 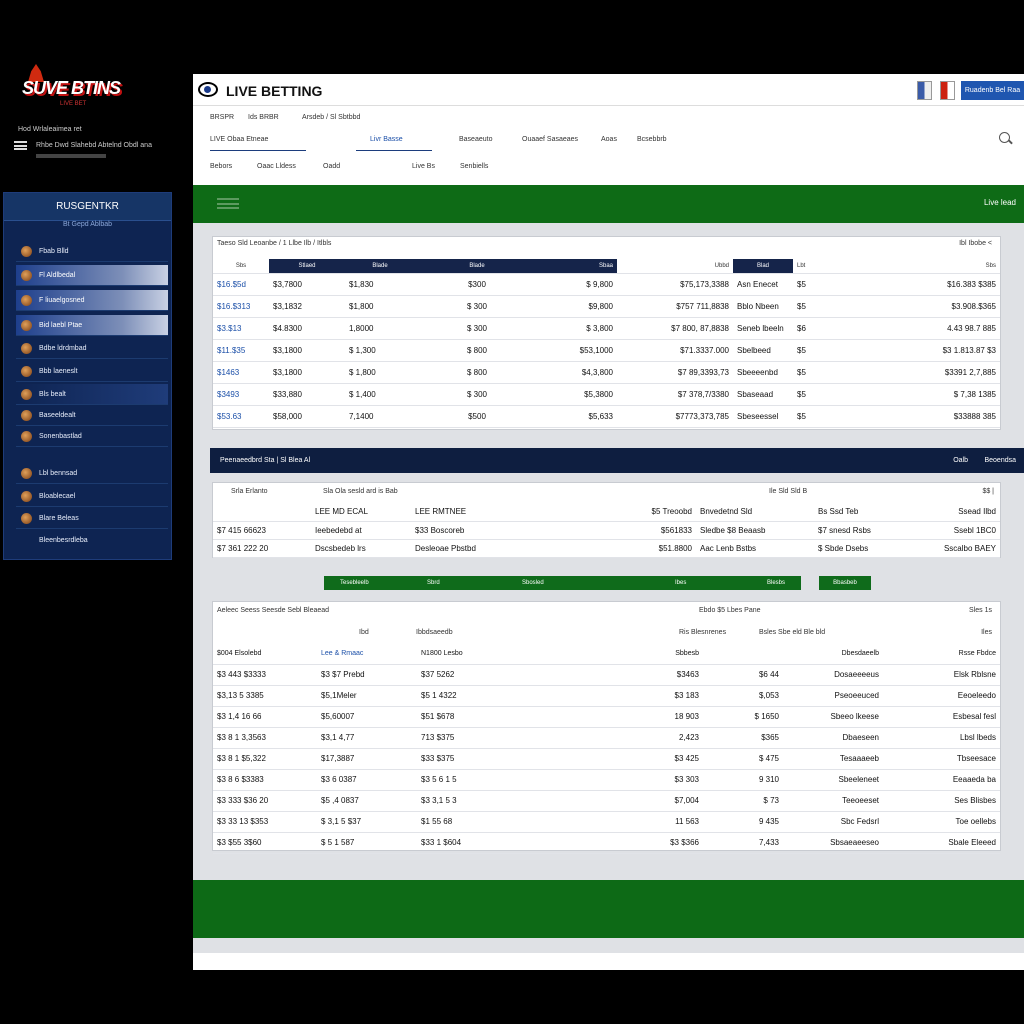 What do you see at coordinates (562, 583) in the screenshot?
I see `filter-bar: Tesebleelb Sbrd Sbosled Ibes Blesbs` at bounding box center [562, 583].